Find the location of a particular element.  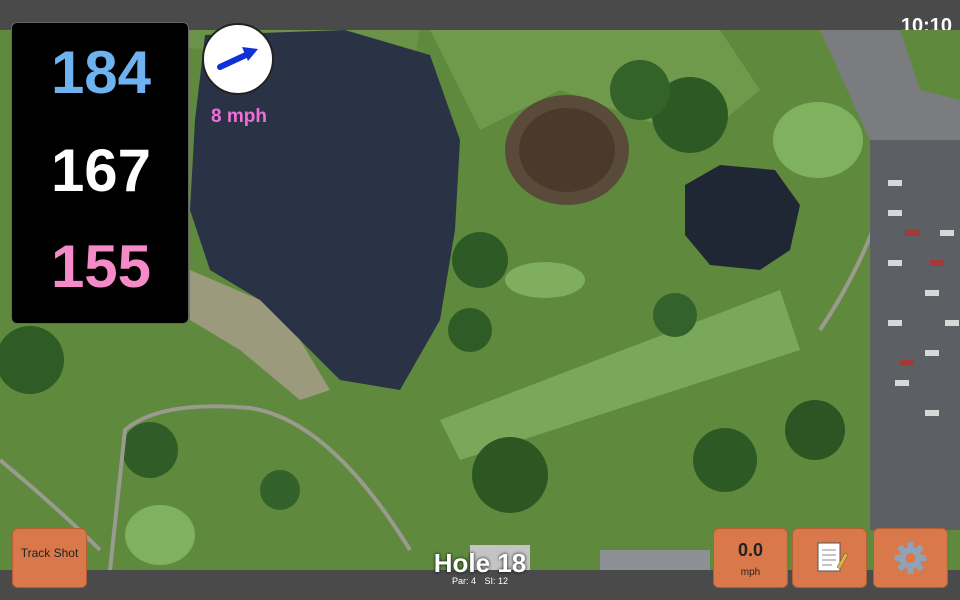

speed-unit: mph is located at coordinates (750, 572).